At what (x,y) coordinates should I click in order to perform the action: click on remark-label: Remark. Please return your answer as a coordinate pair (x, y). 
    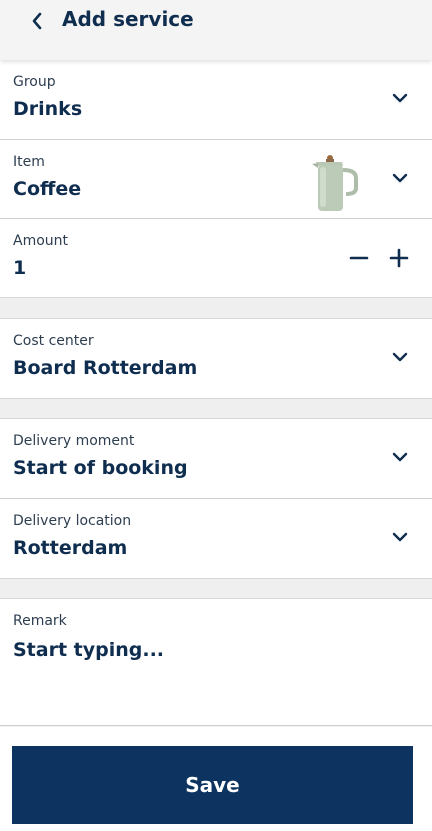
    Looking at the image, I should click on (40, 621).